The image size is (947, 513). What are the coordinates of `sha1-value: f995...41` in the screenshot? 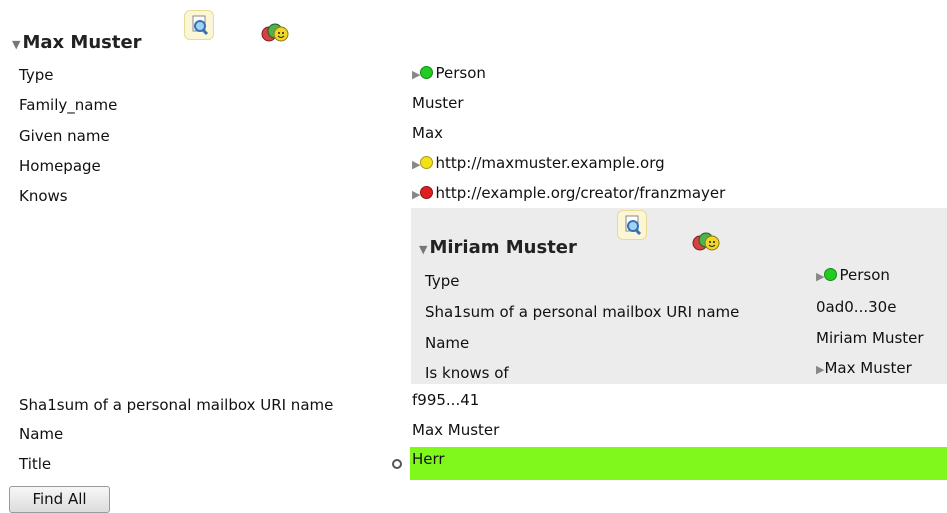 It's located at (446, 400).